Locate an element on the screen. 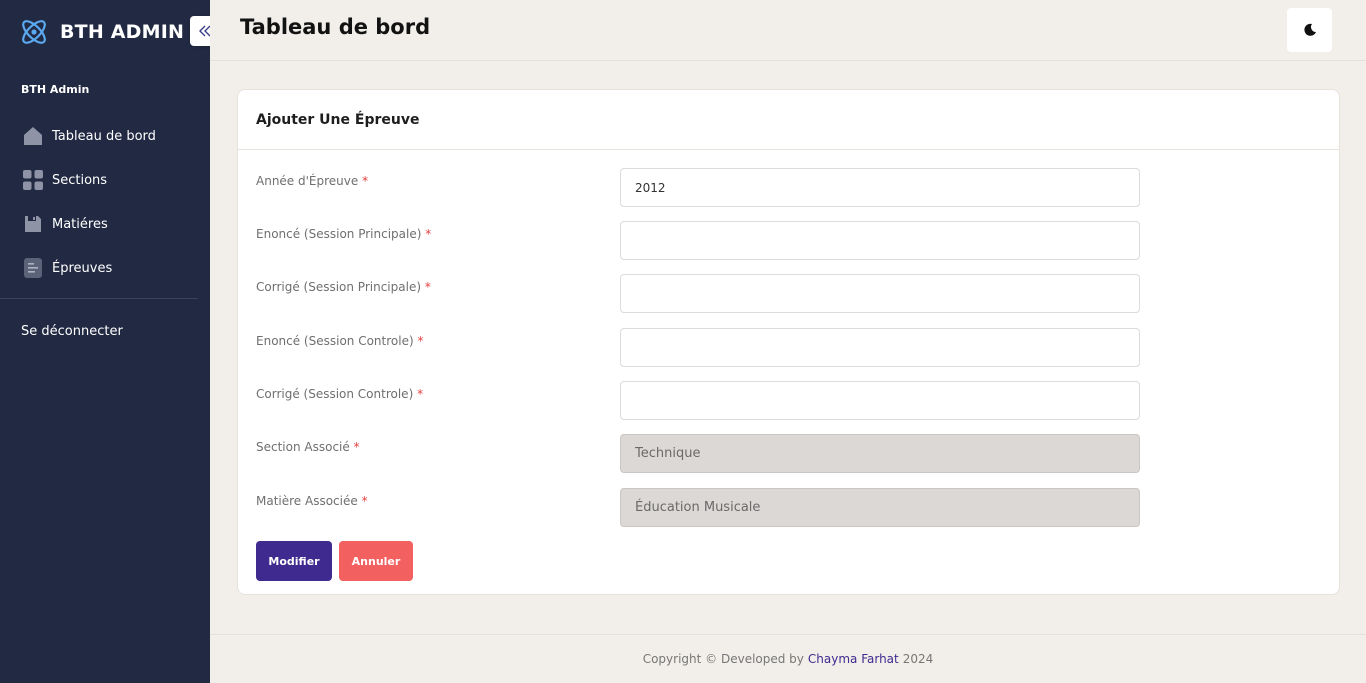  annuler-button: Annuler is located at coordinates (376, 561).